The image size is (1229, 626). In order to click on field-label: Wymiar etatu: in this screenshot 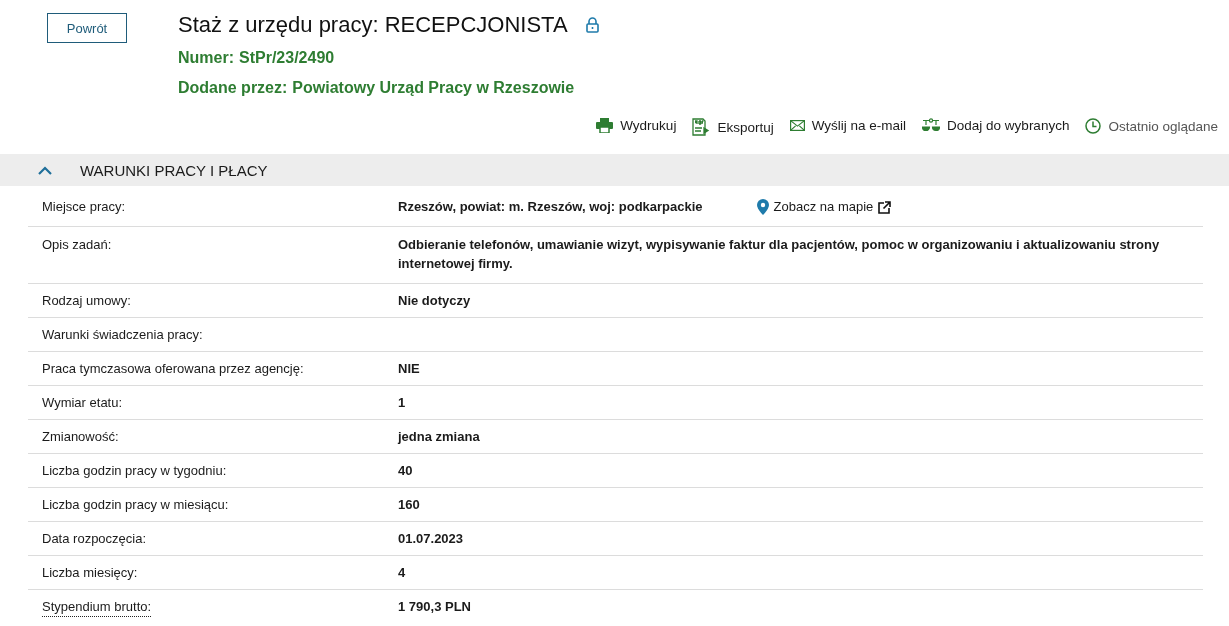, I will do `click(82, 403)`.